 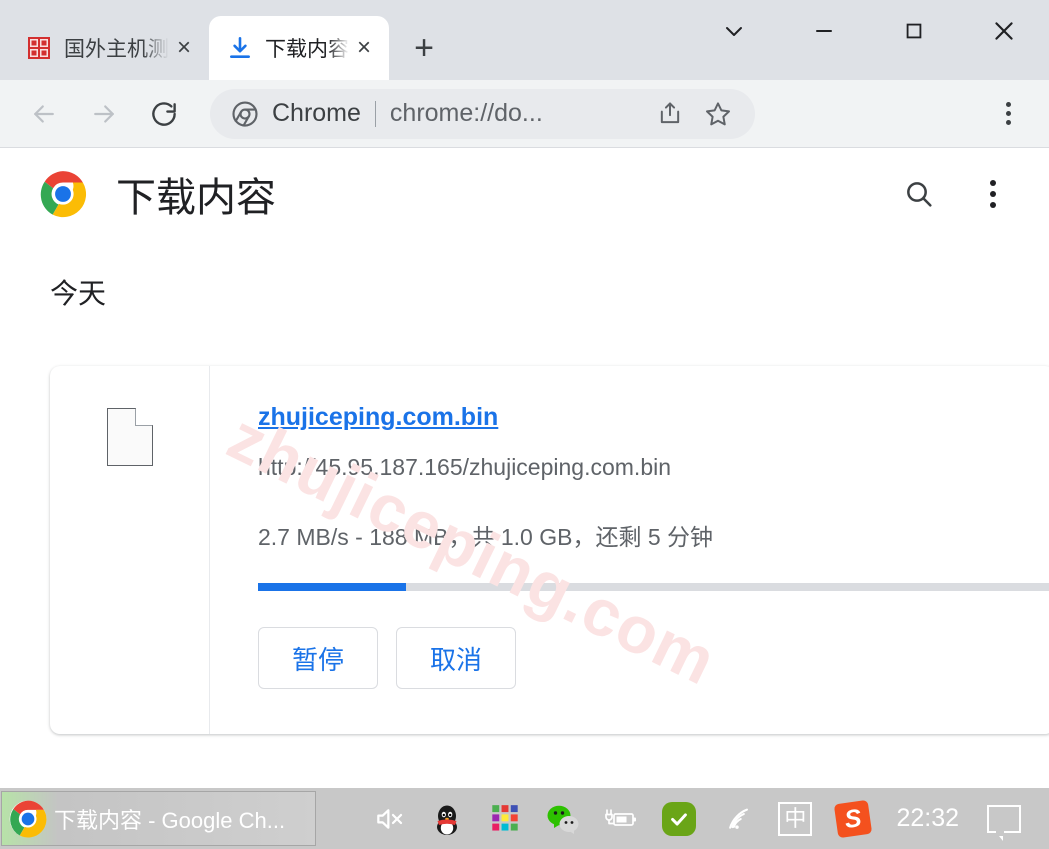 What do you see at coordinates (378, 417) in the screenshot?
I see `download-file-name-link: zhujiceping.com.bin` at bounding box center [378, 417].